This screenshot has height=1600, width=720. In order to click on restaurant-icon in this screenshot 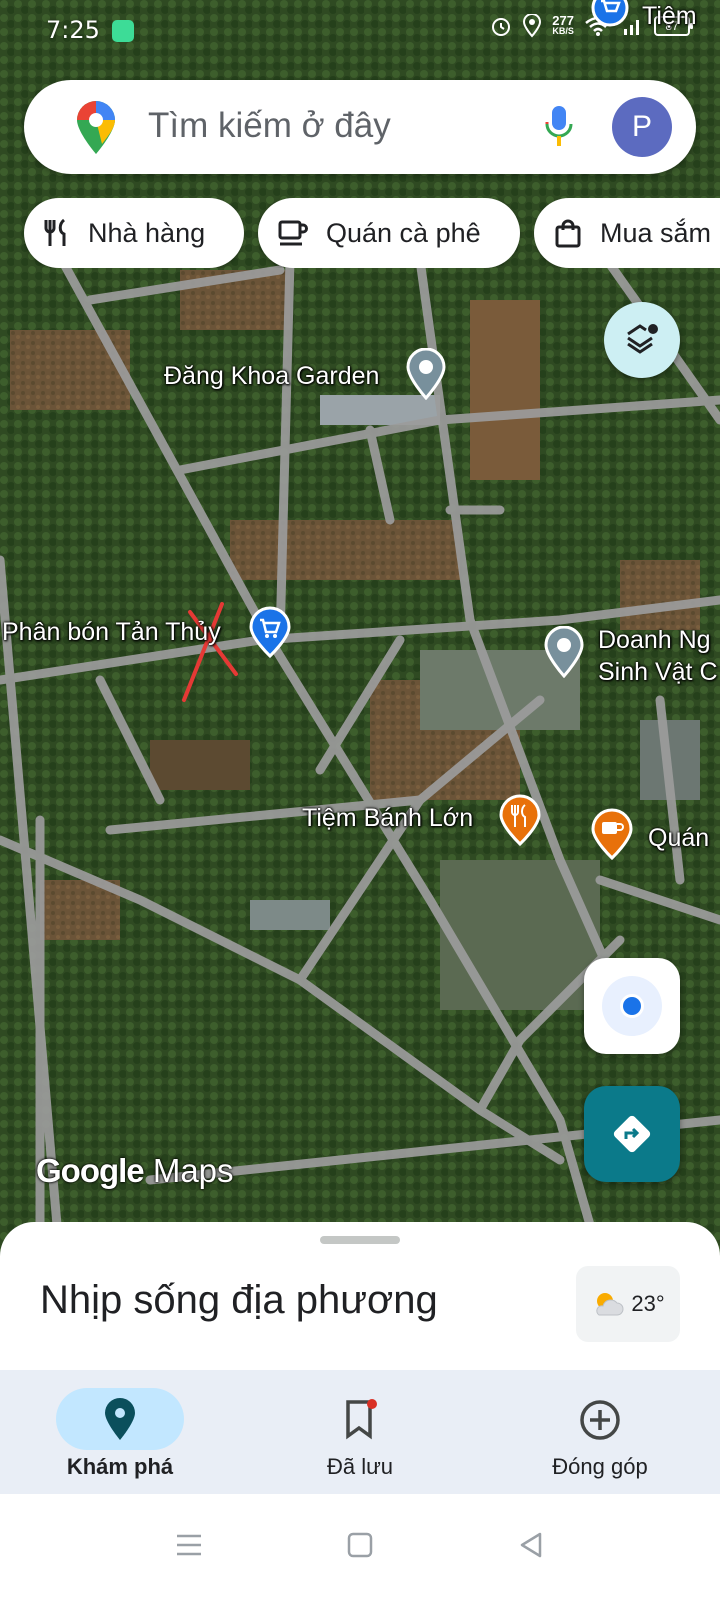, I will do `click(55, 232)`.